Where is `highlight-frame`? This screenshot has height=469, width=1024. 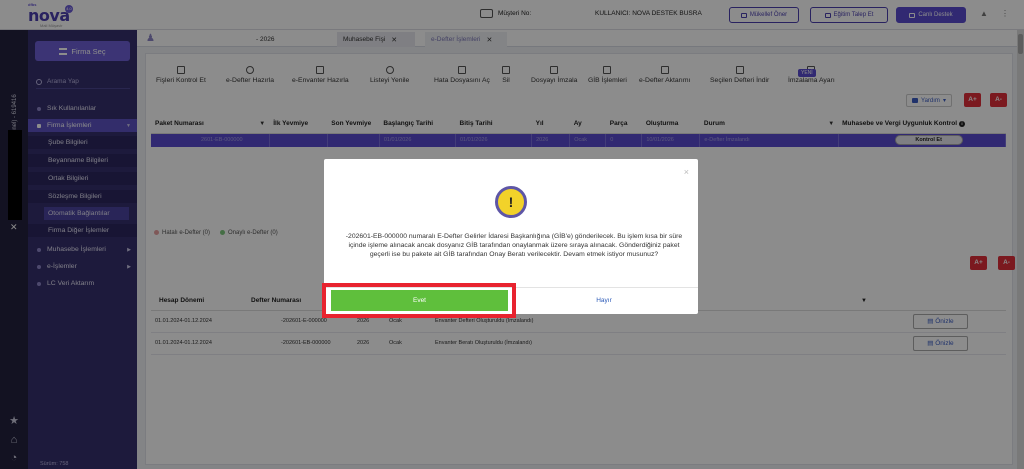
highlight-frame is located at coordinates (419, 300).